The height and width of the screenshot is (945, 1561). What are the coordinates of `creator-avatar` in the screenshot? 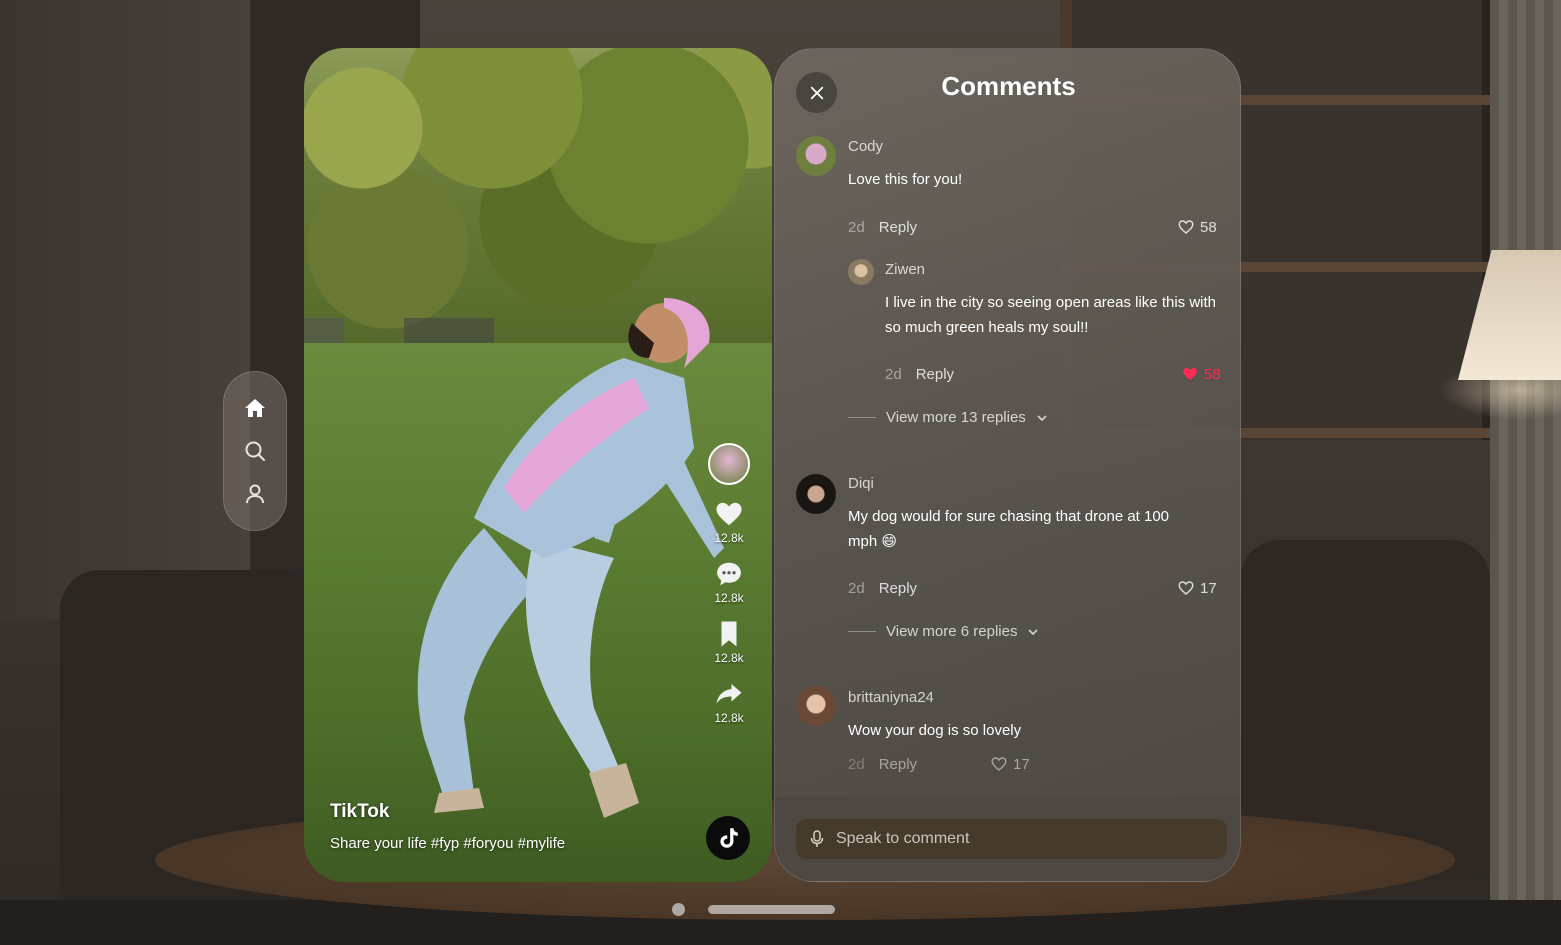 It's located at (729, 464).